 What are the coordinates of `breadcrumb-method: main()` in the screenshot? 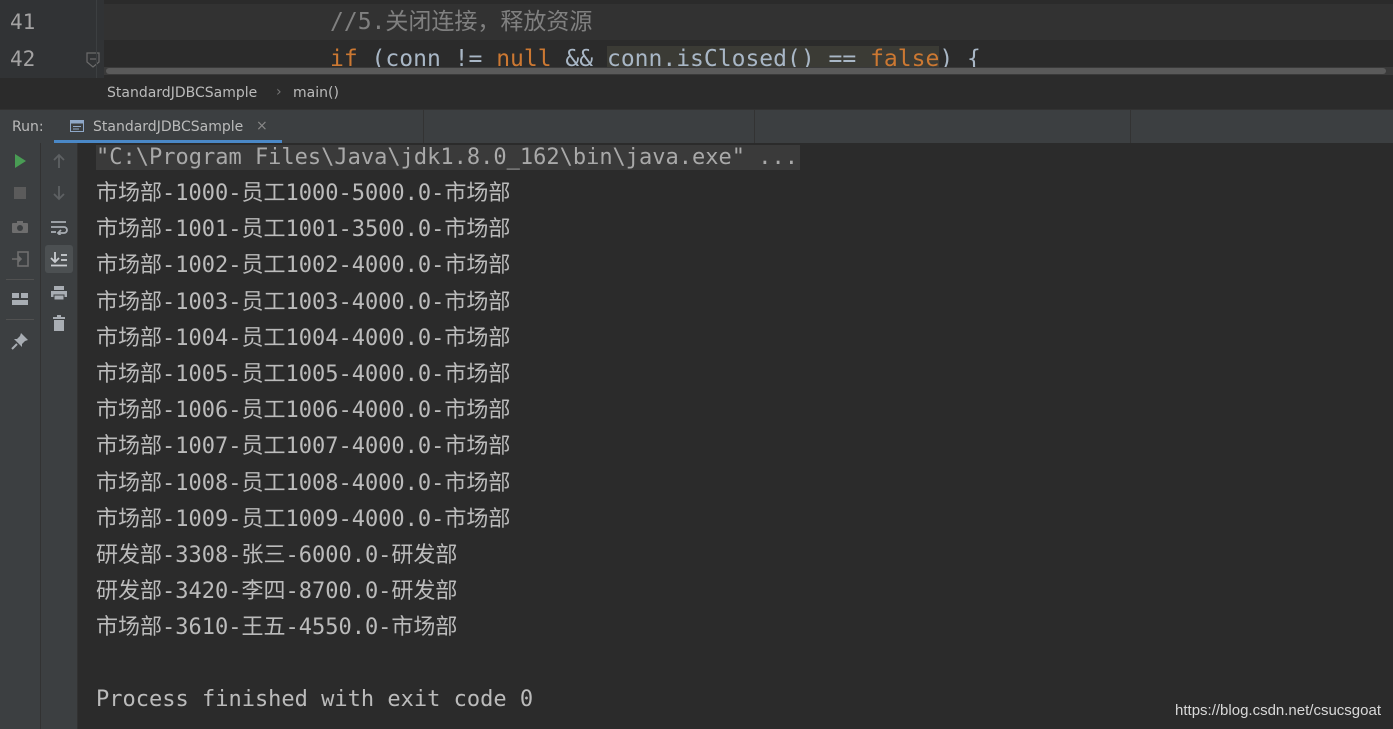 It's located at (316, 93).